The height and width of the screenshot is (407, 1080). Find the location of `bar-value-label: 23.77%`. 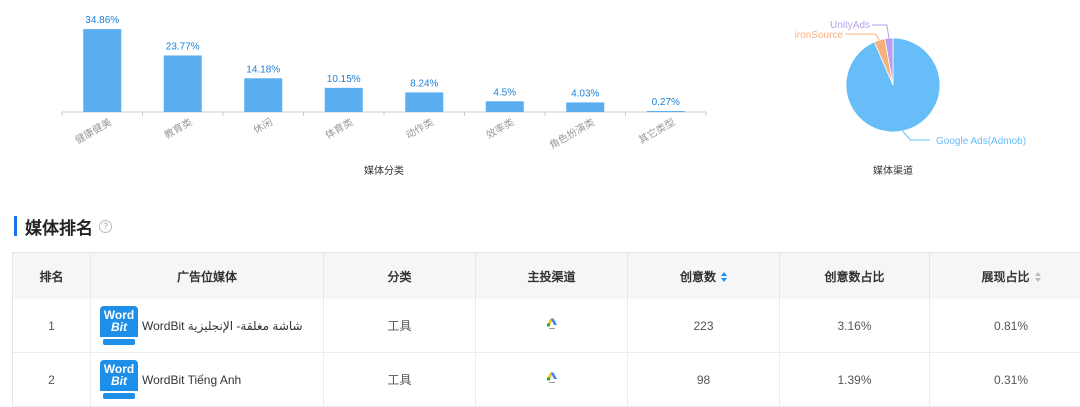

bar-value-label: 23.77% is located at coordinates (183, 46).